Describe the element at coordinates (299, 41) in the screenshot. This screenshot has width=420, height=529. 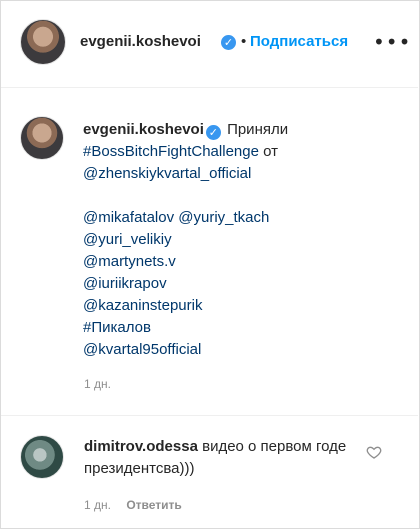
I see `follow-button: Подписаться` at that location.